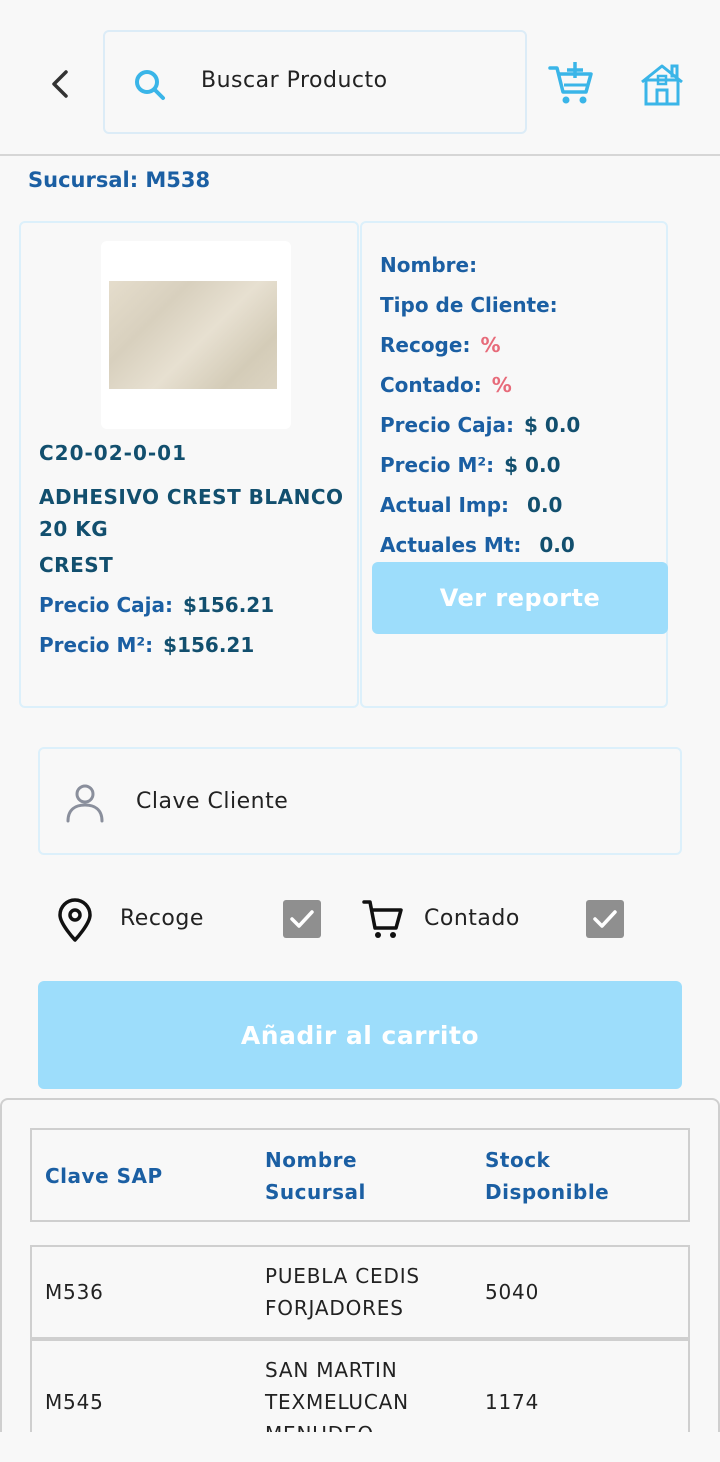  What do you see at coordinates (85, 803) in the screenshot?
I see `user-icon` at bounding box center [85, 803].